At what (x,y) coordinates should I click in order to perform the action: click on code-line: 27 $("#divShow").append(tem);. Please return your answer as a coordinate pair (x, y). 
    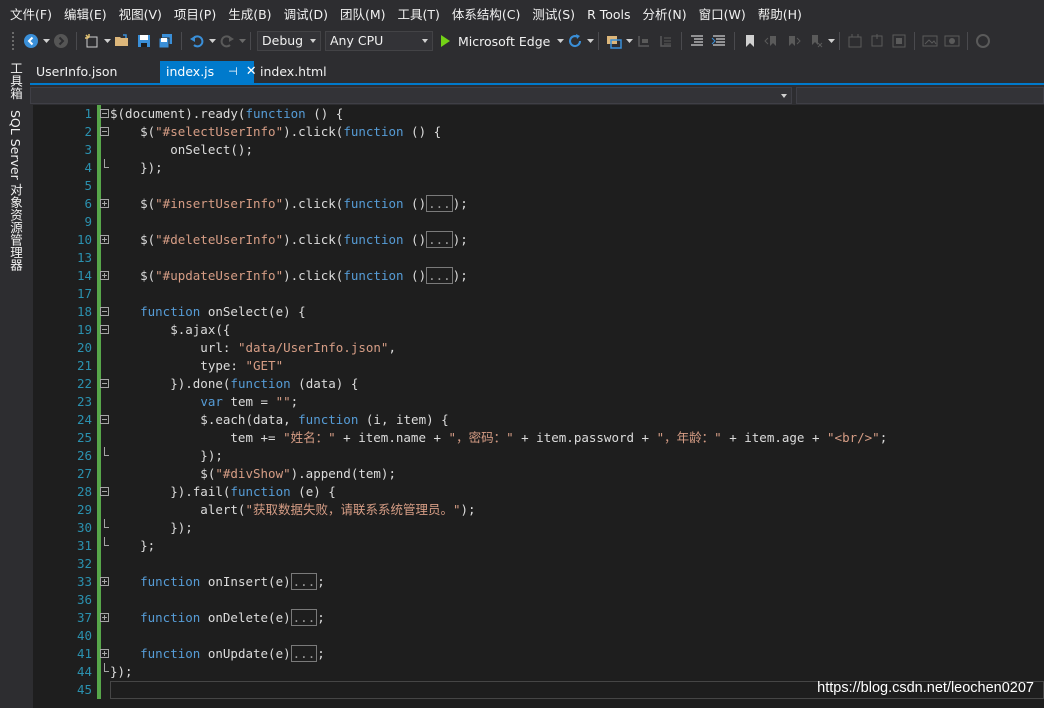
    Looking at the image, I should click on (538, 474).